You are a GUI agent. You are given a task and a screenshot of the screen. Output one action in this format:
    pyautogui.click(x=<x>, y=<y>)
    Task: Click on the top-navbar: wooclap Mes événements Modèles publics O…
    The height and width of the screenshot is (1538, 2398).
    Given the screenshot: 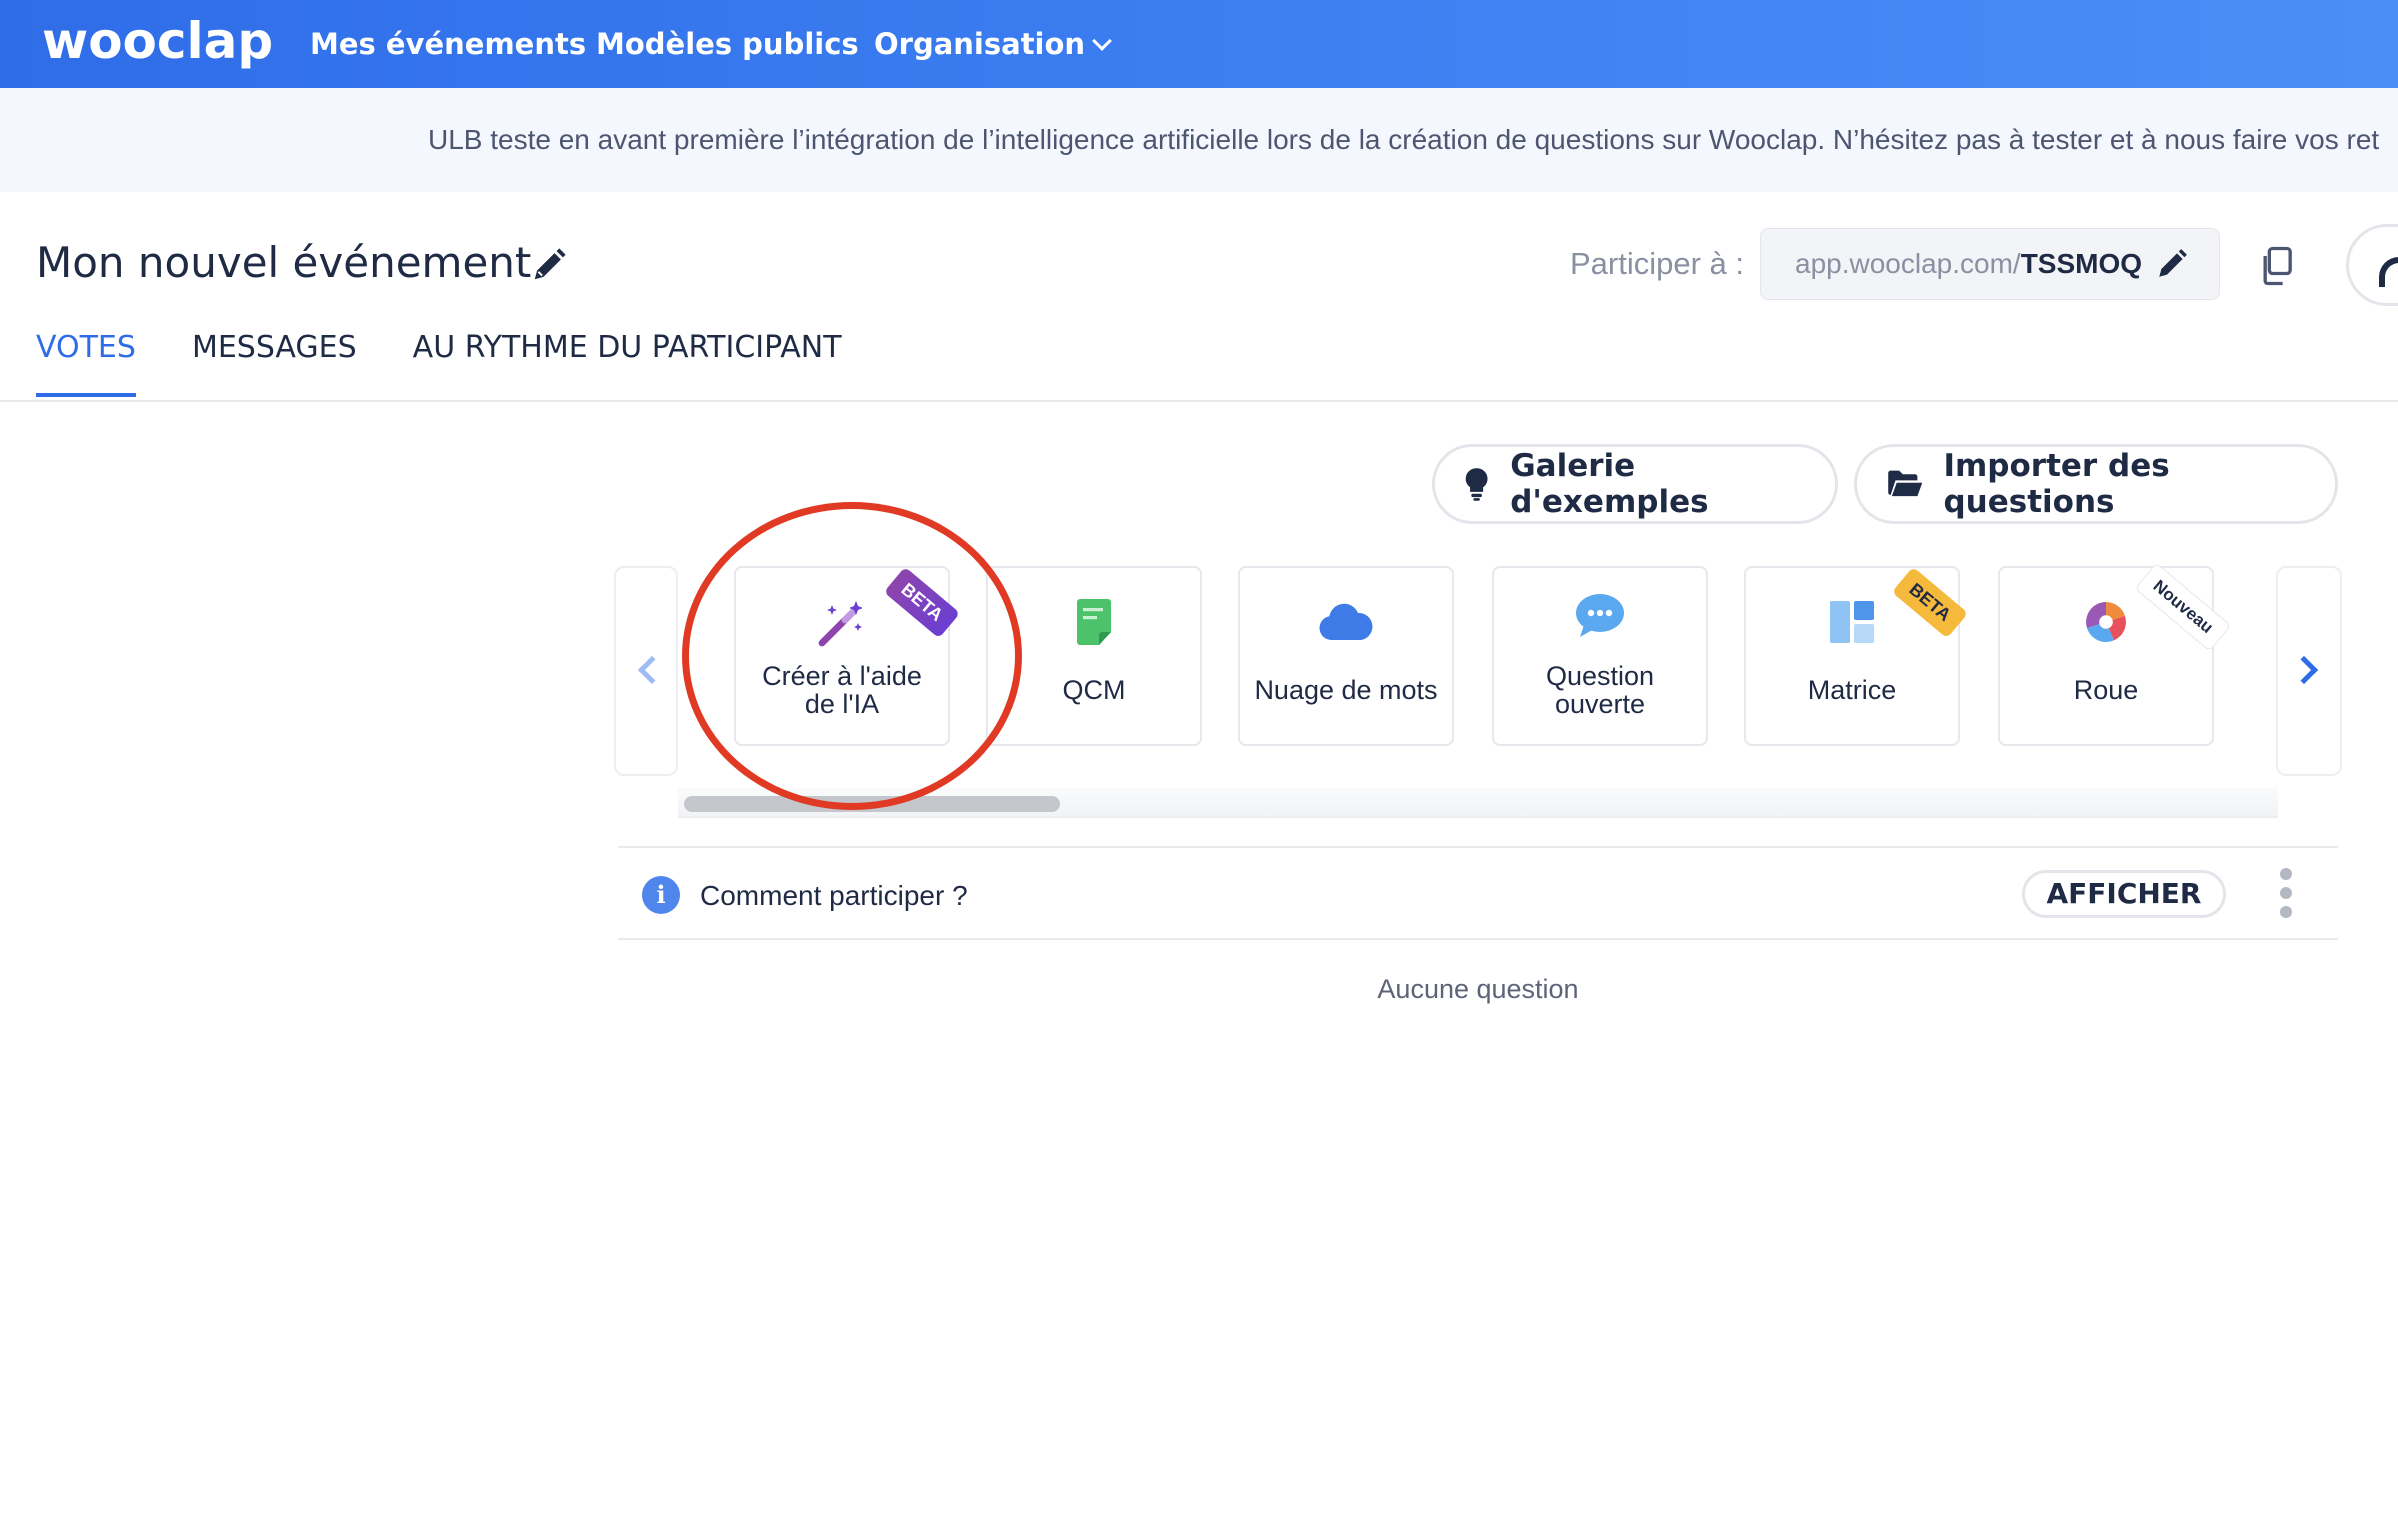 What is the action you would take?
    pyautogui.click(x=1199, y=44)
    